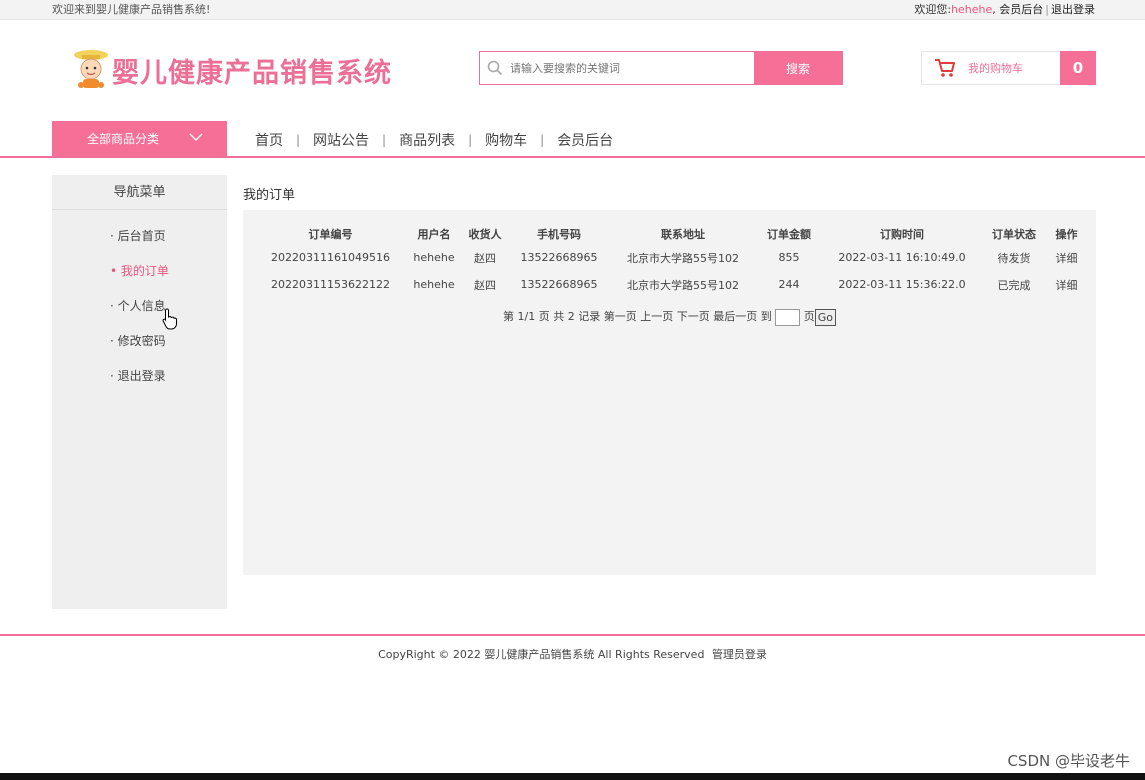  What do you see at coordinates (739, 654) in the screenshot?
I see `admin-login-link: 管理员登录` at bounding box center [739, 654].